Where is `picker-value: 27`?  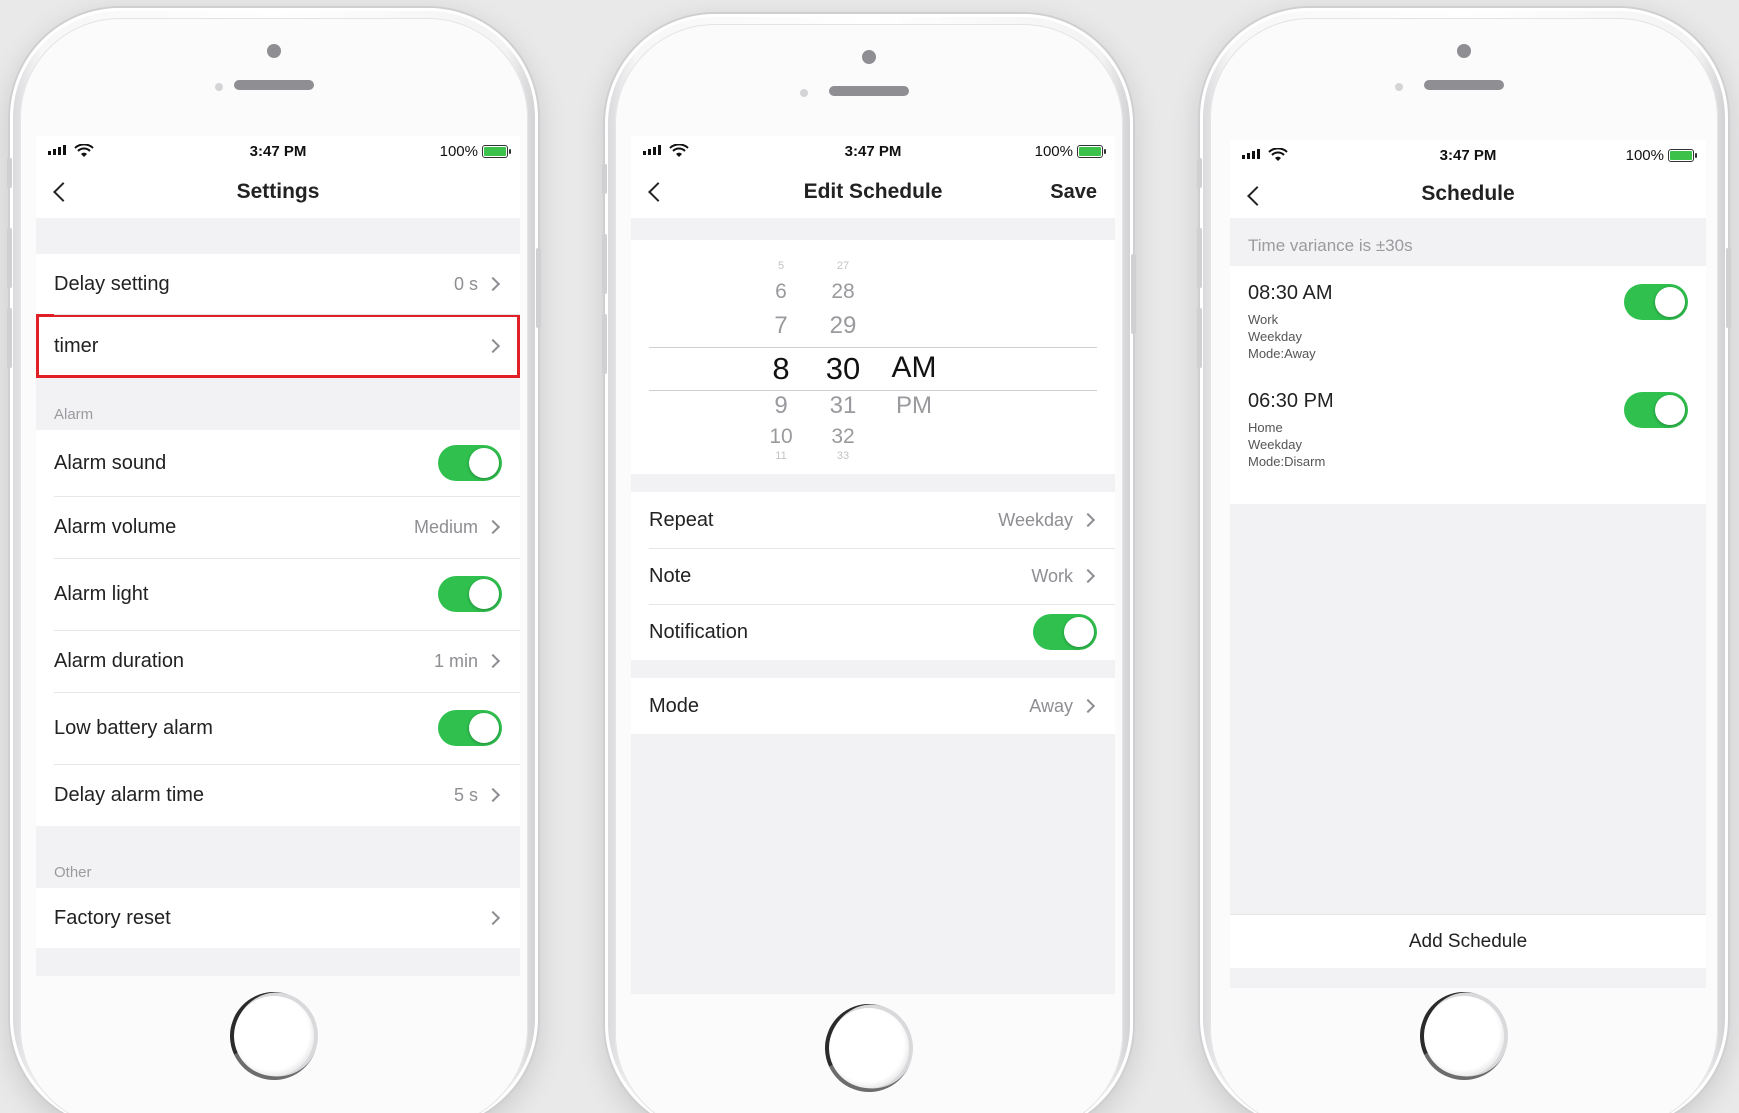 picker-value: 27 is located at coordinates (843, 266).